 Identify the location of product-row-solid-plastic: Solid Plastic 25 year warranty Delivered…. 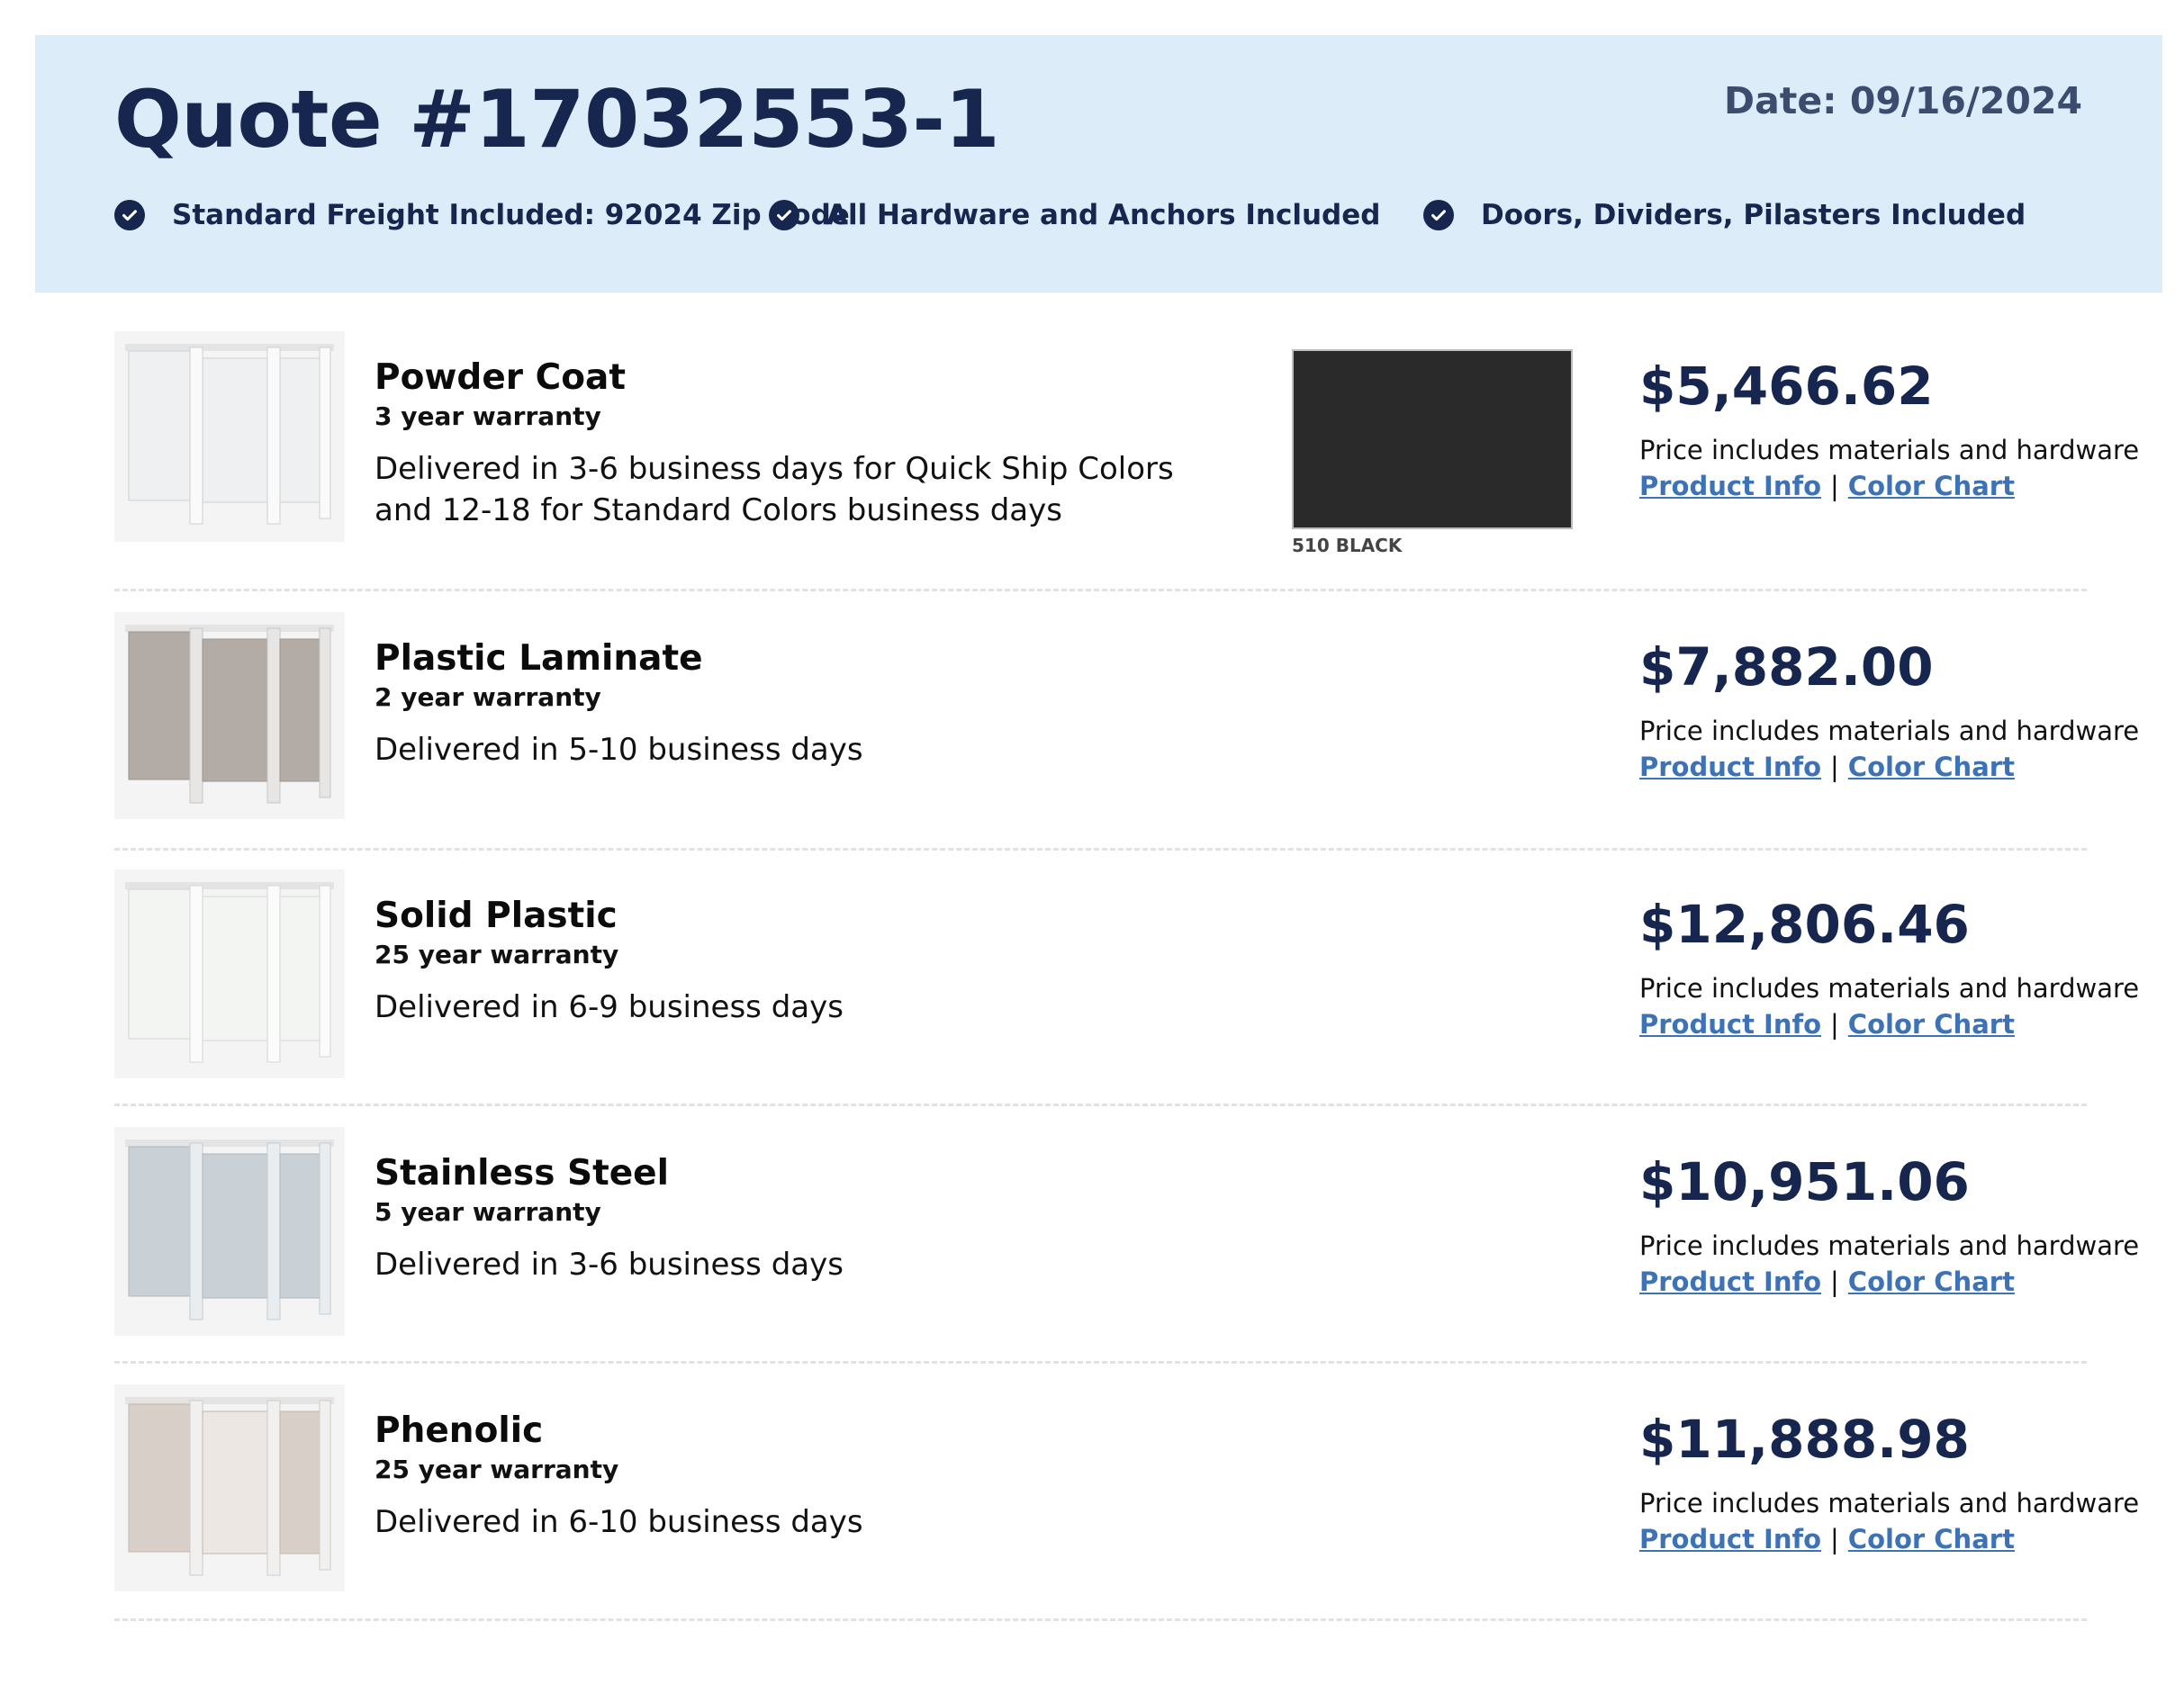
(1126, 988).